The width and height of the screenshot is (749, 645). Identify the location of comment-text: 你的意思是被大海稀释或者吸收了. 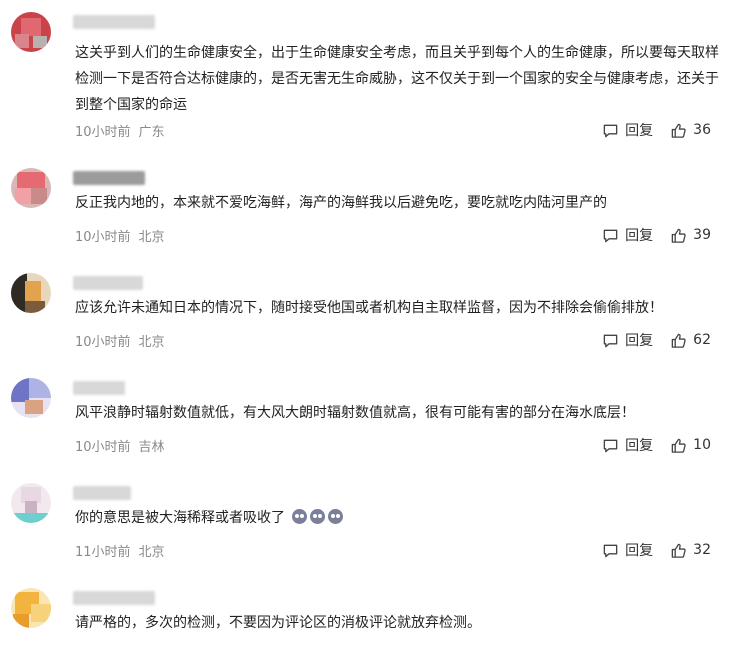
(400, 518).